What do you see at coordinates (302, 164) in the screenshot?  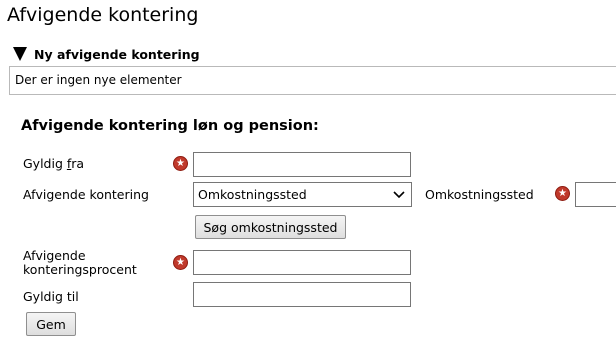 I see `valid-from-input` at bounding box center [302, 164].